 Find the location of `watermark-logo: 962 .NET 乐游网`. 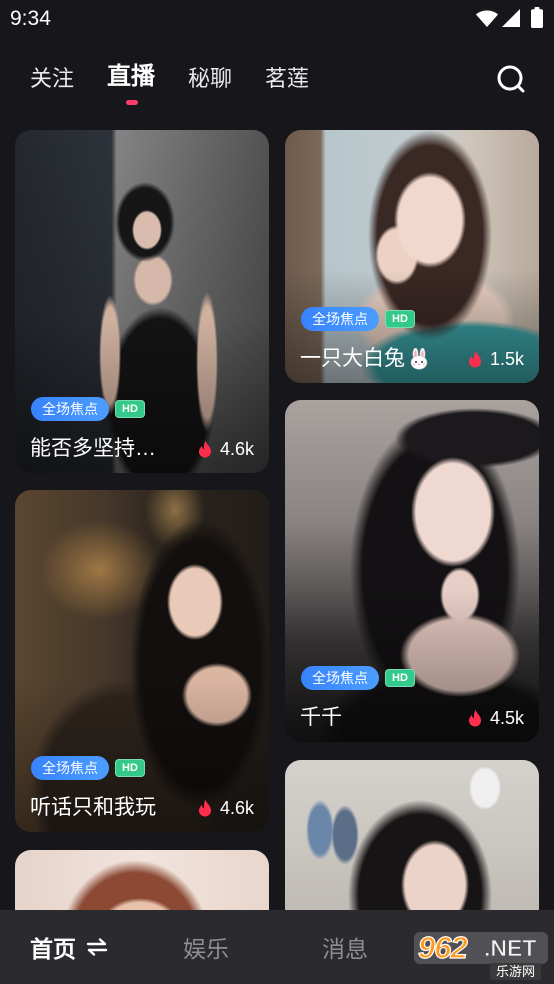

watermark-logo: 962 .NET 乐游网 is located at coordinates (483, 955).